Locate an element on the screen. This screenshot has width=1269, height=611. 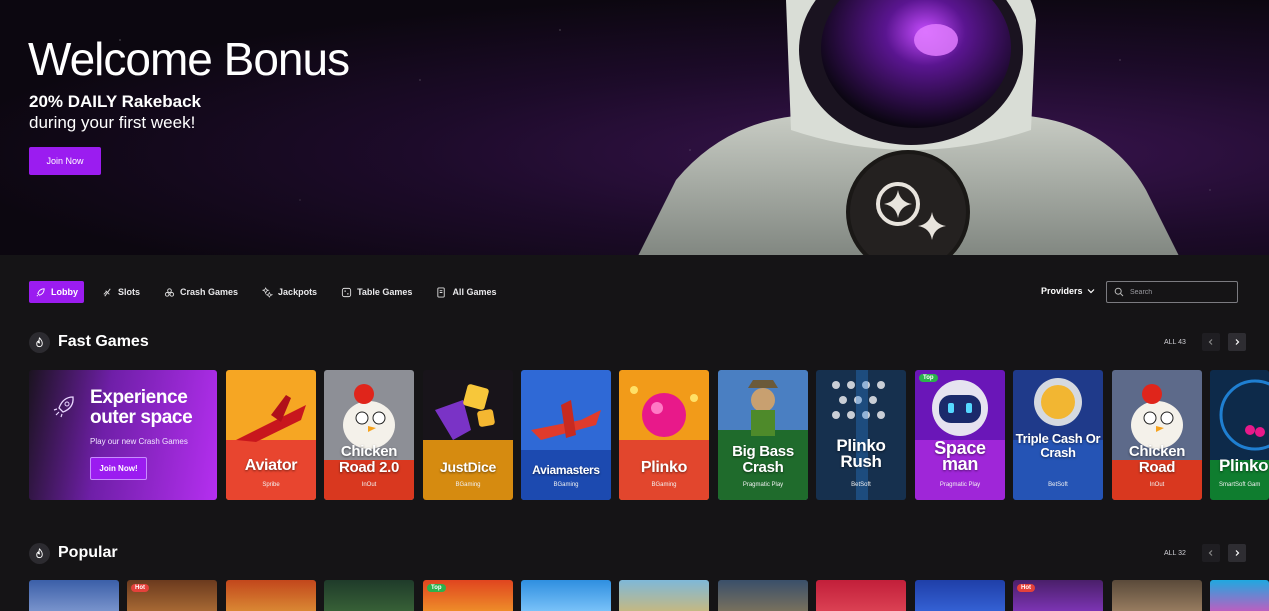
game-card-spaceman: Top Space man Pragmatic Play is located at coordinates (960, 435).